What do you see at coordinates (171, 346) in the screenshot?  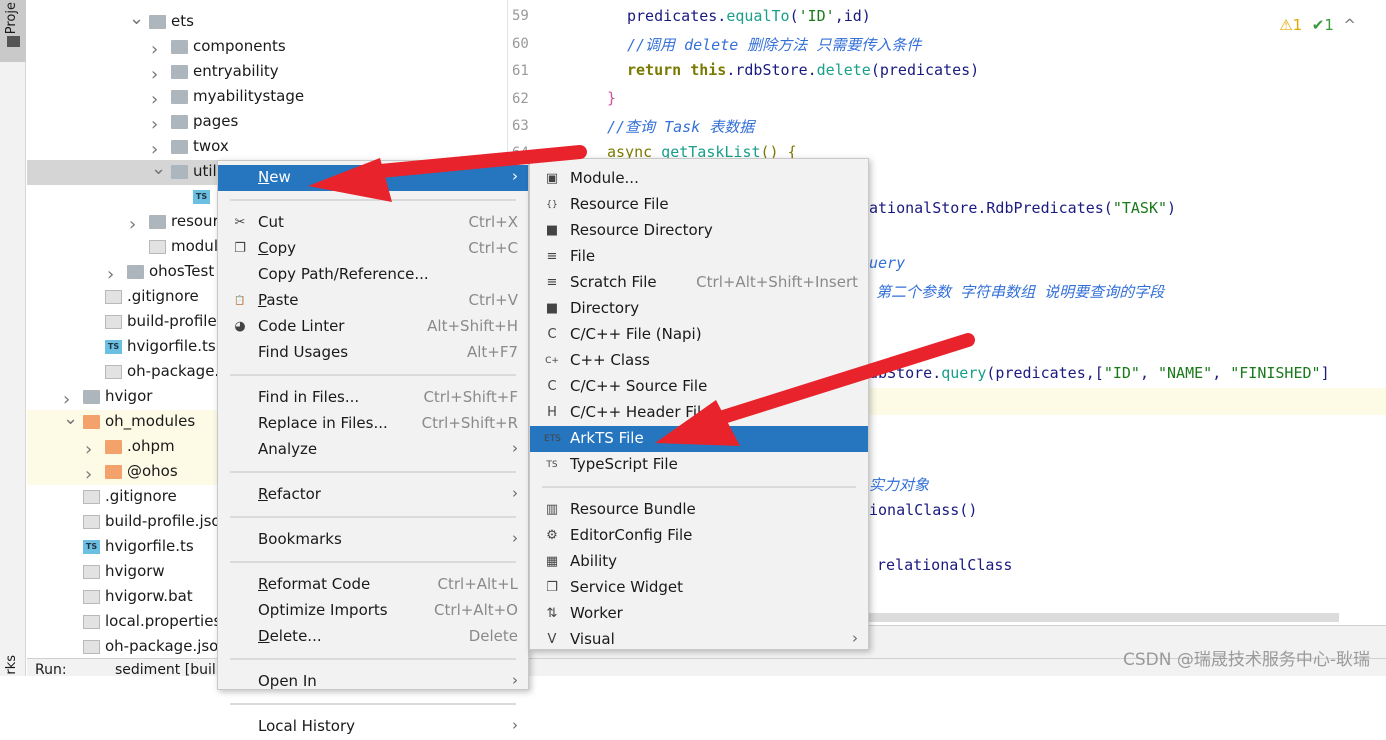 I see `tree-item-label: hvigorfile.ts` at bounding box center [171, 346].